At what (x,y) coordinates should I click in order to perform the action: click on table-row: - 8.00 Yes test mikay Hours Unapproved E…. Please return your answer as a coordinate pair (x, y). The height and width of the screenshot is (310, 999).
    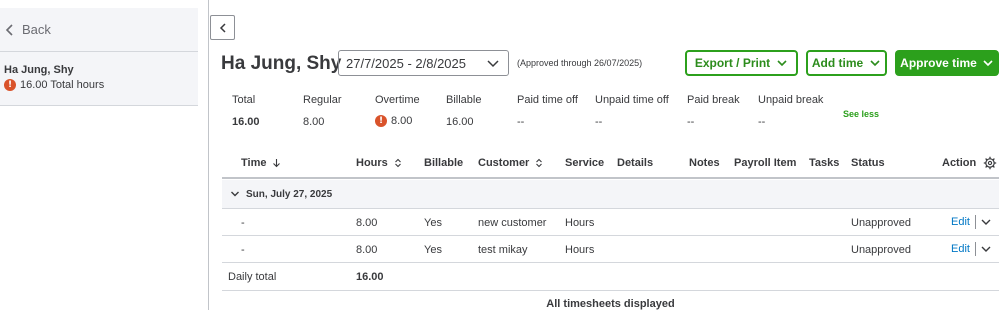
    Looking at the image, I should click on (610, 249).